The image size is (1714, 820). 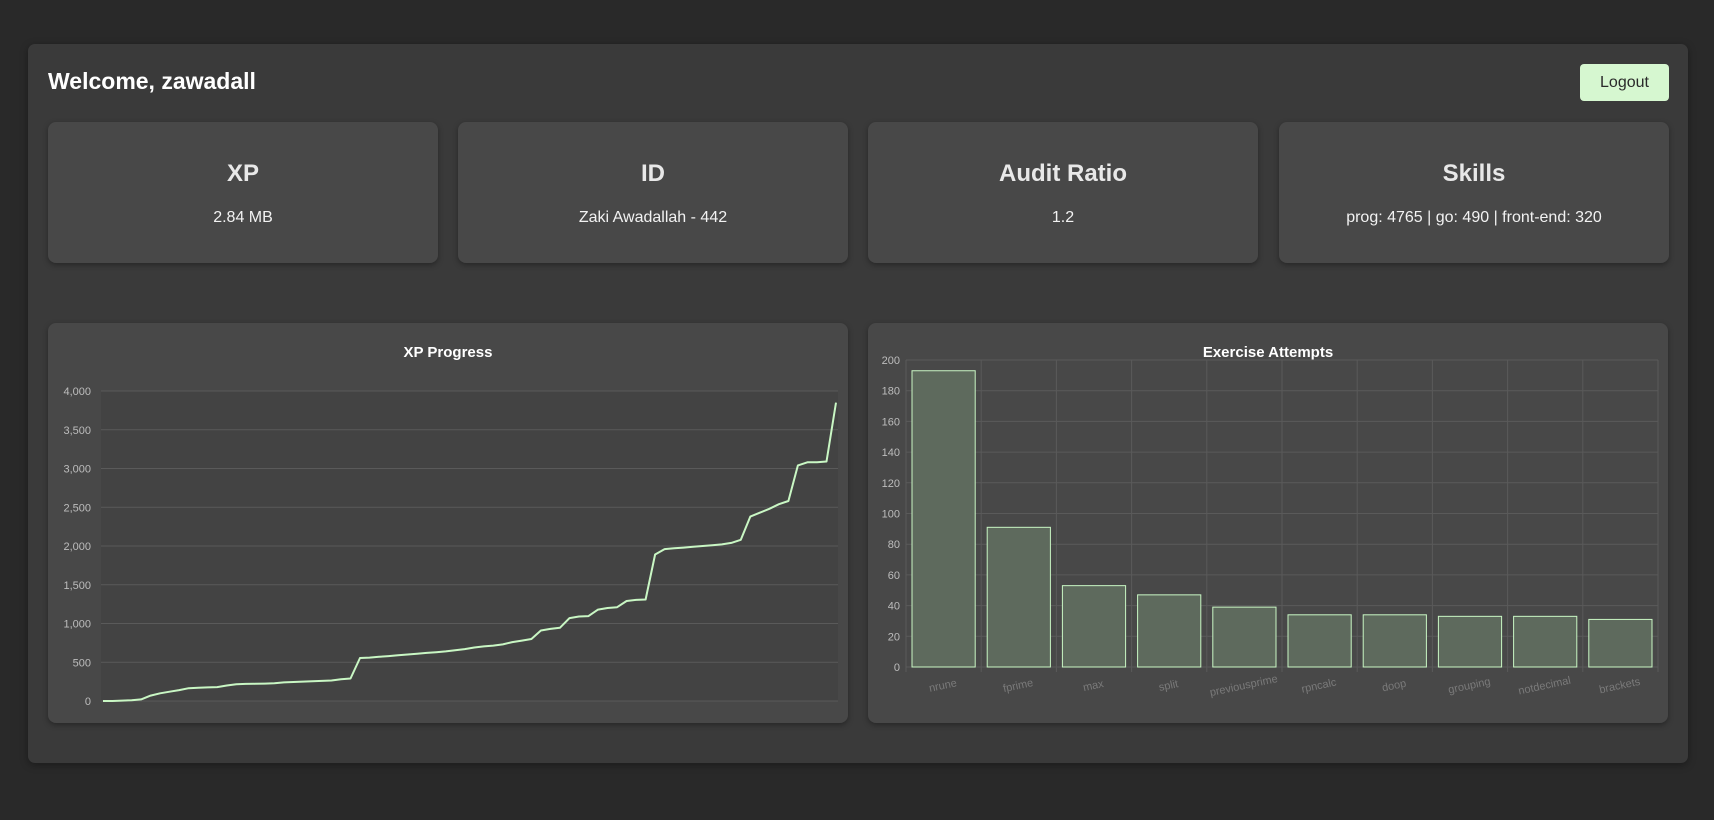 I want to click on x-tick-label: nrune, so click(x=943, y=686).